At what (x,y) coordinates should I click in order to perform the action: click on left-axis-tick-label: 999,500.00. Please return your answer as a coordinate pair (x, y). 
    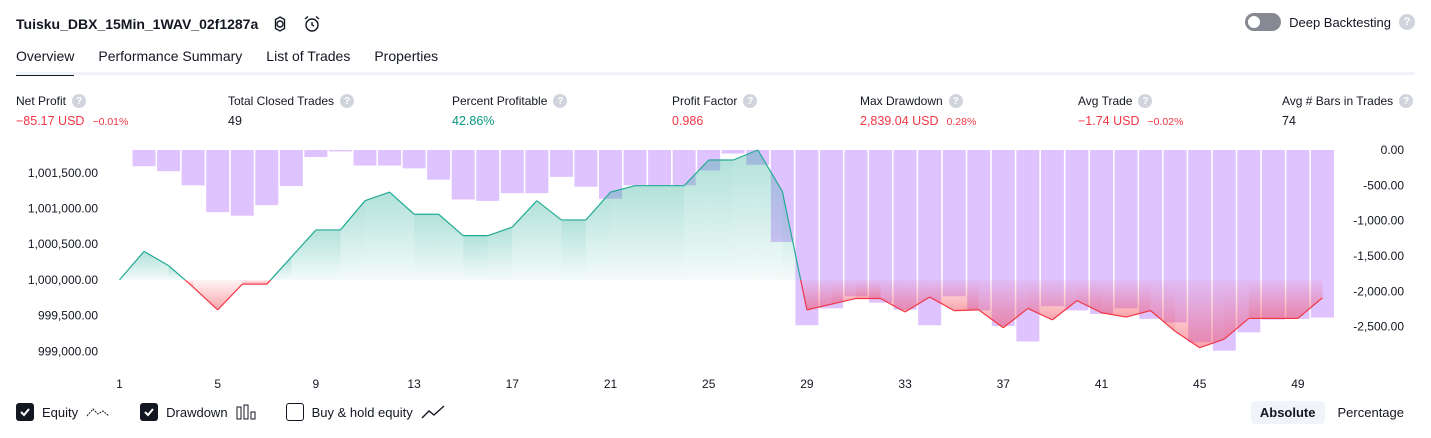
    Looking at the image, I should click on (68, 316).